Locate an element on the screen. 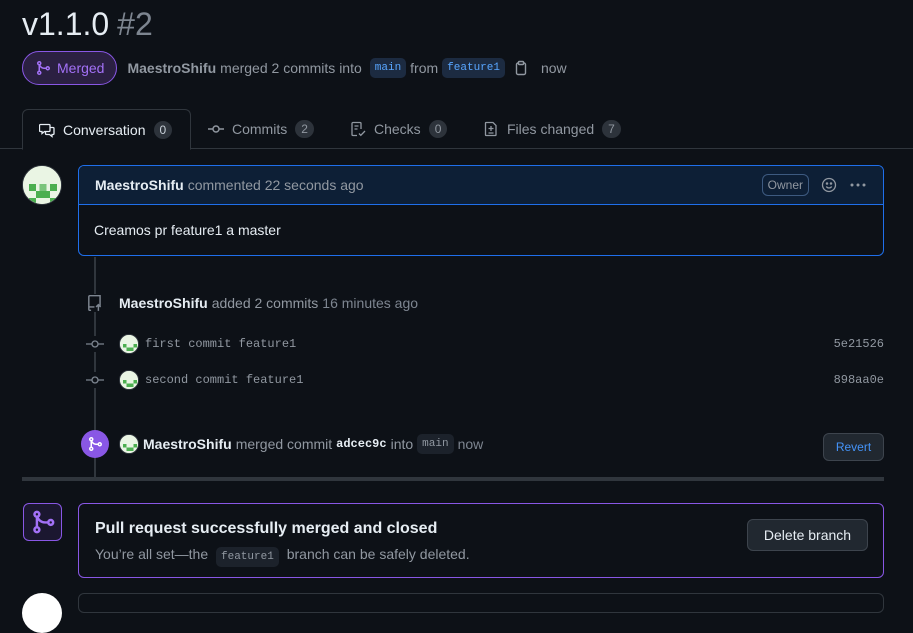  state-author-link: MaestroShifu is located at coordinates (171, 68).